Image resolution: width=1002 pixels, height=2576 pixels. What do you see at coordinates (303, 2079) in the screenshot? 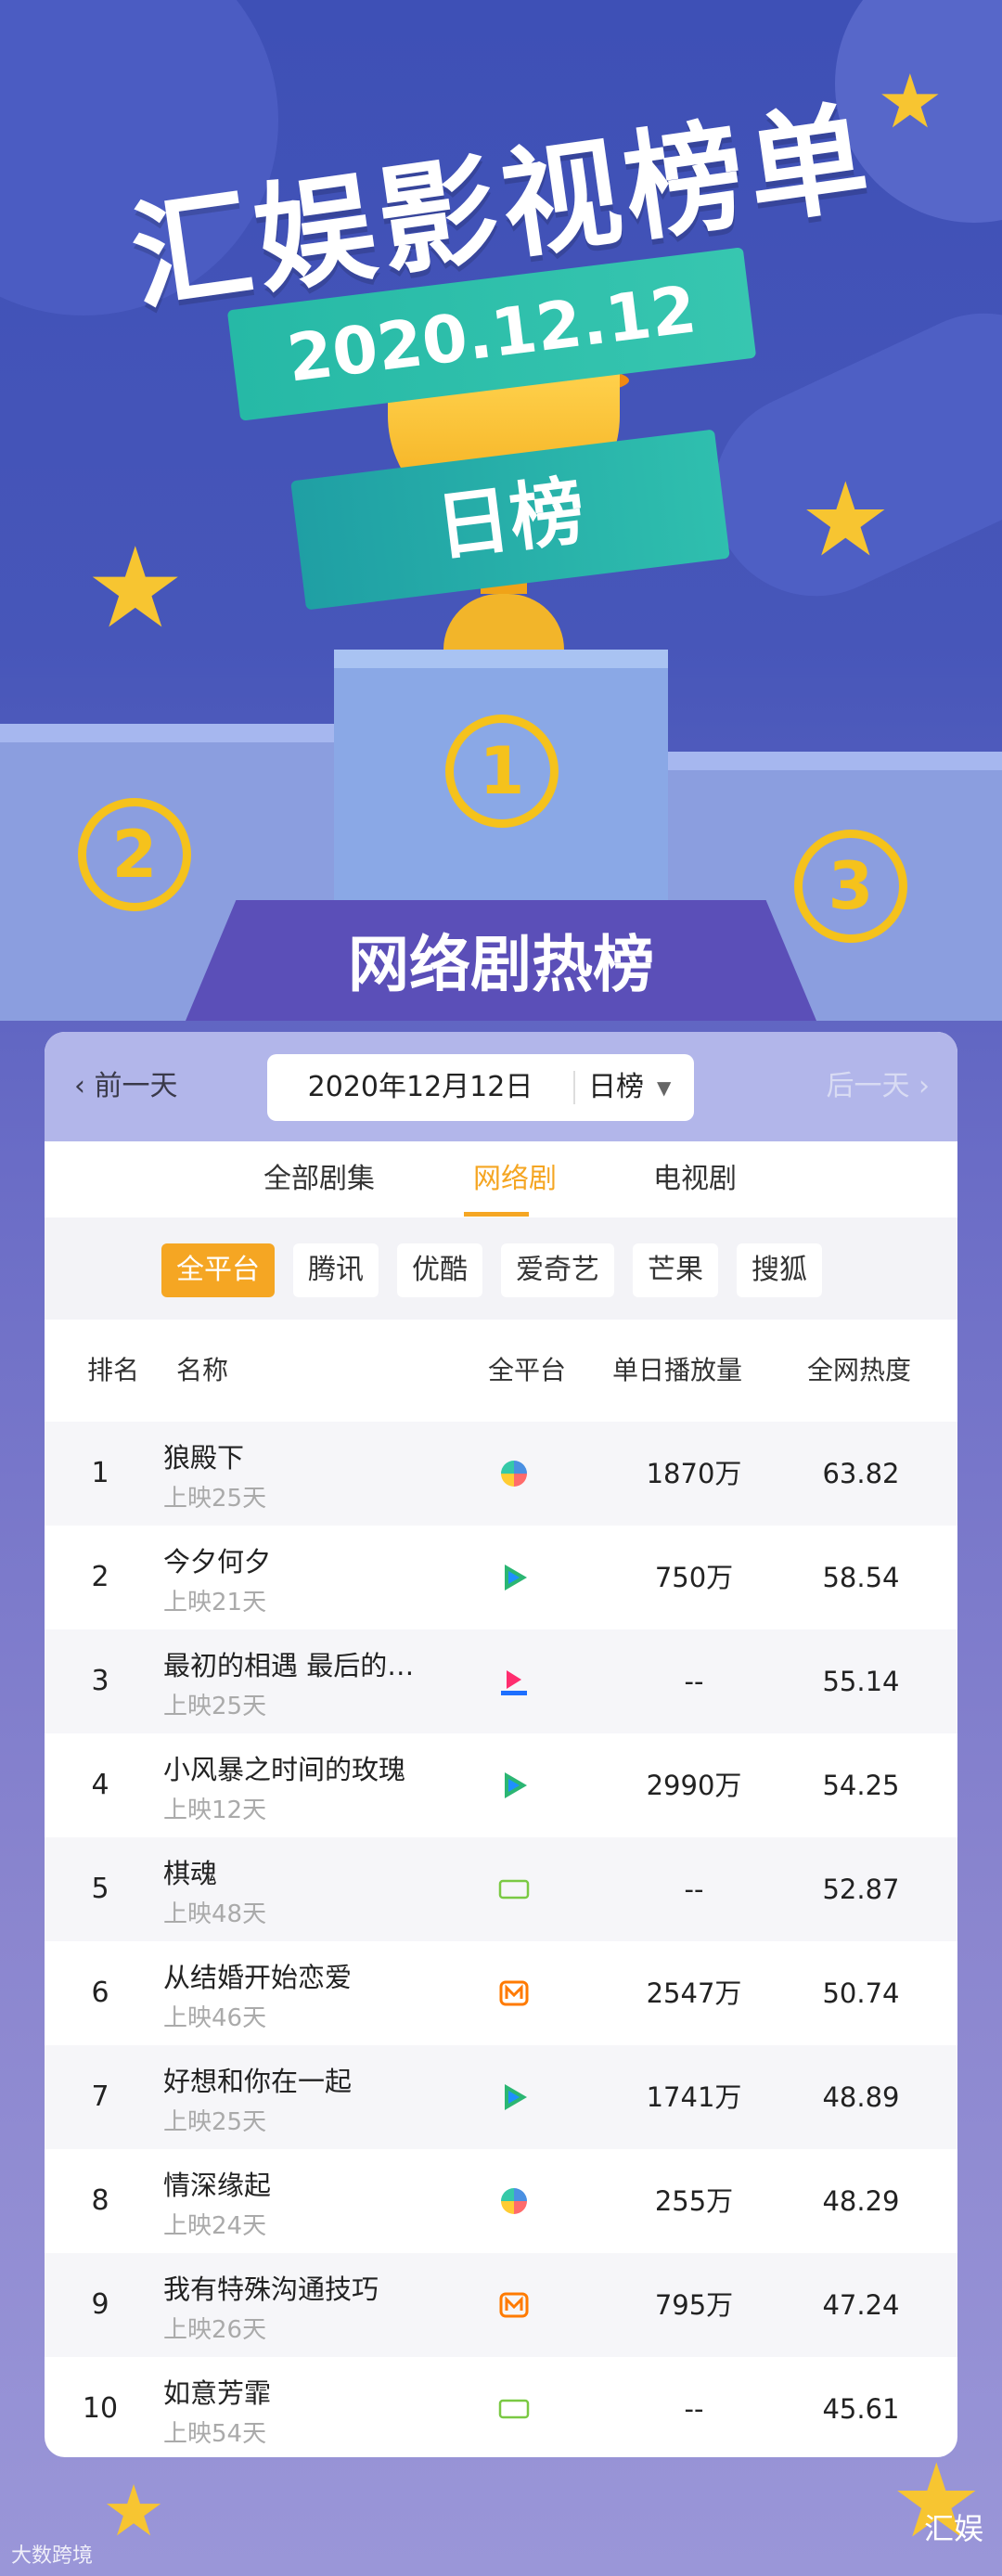
I see `show-title: 好想和你在一起` at bounding box center [303, 2079].